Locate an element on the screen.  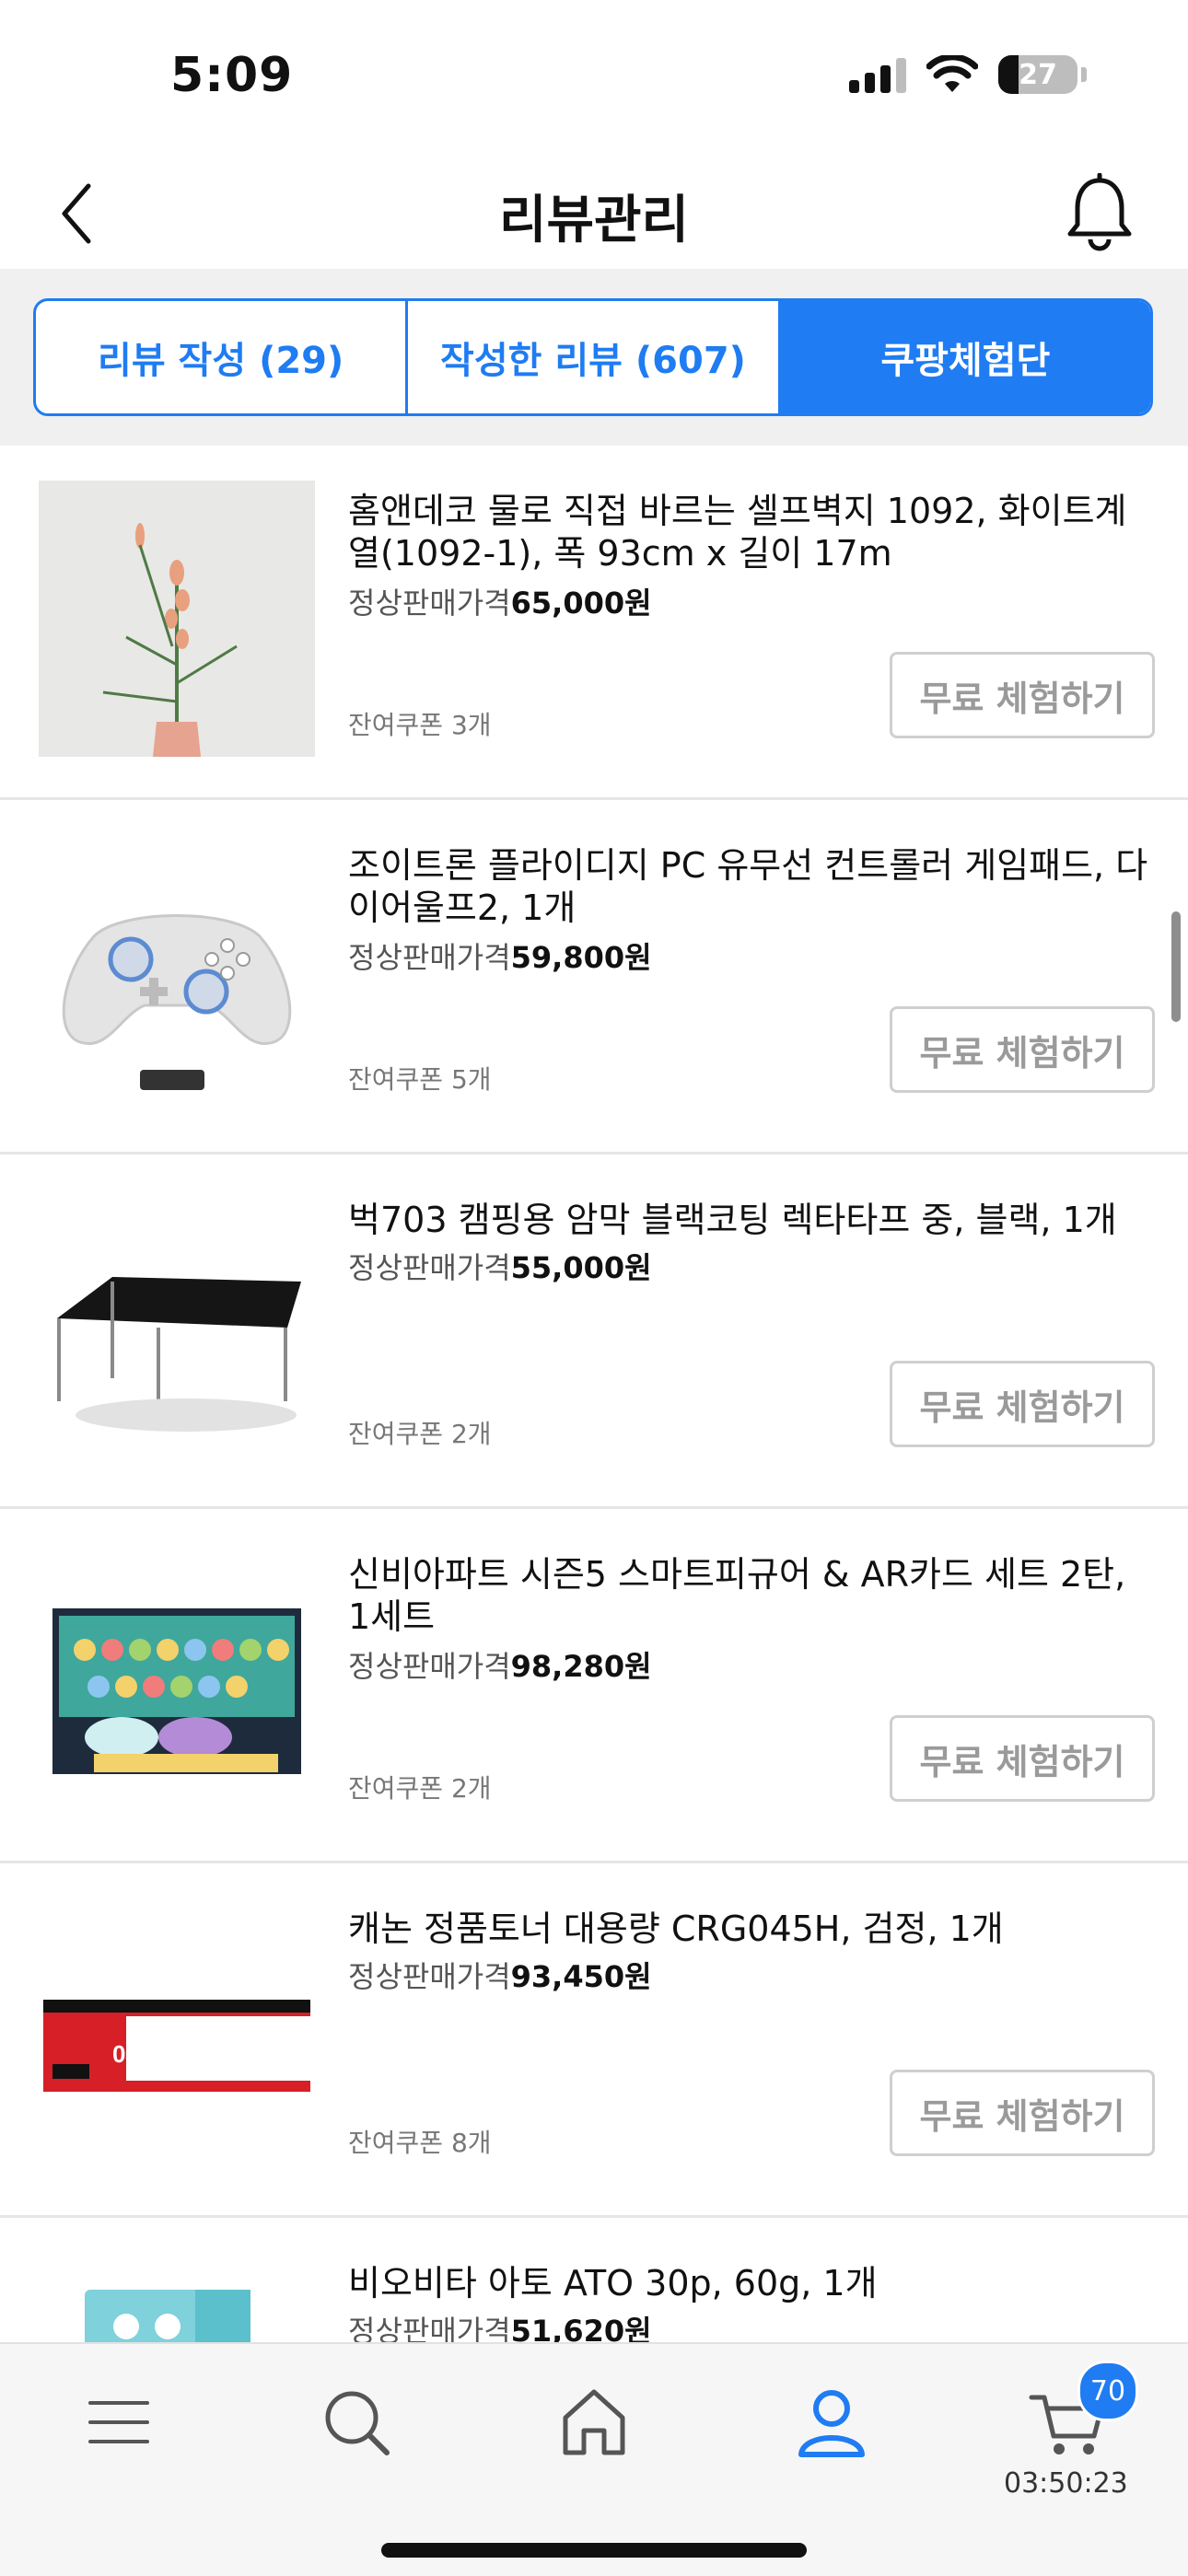
tabs-area: 리뷰 작성 (29) 작성한 리뷰 (607) 쿠팡체험단 is located at coordinates (594, 357).